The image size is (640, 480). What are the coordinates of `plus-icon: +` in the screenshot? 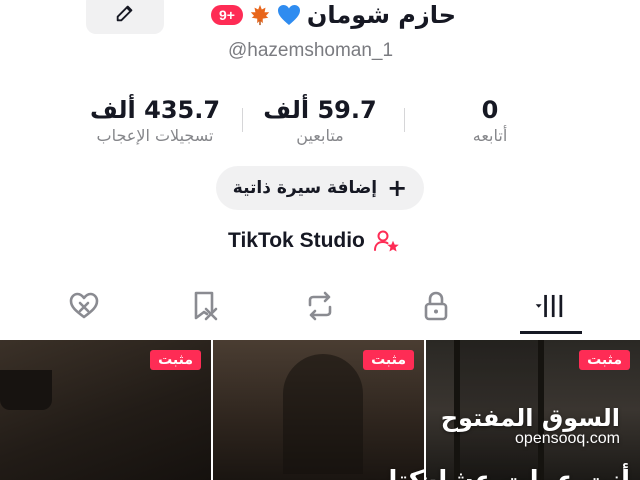 It's located at (397, 188).